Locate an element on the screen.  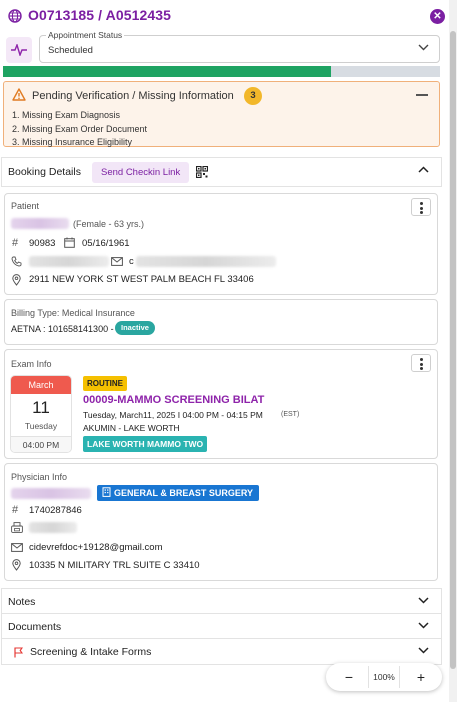
patient-email-redacted is located at coordinates (206, 261).